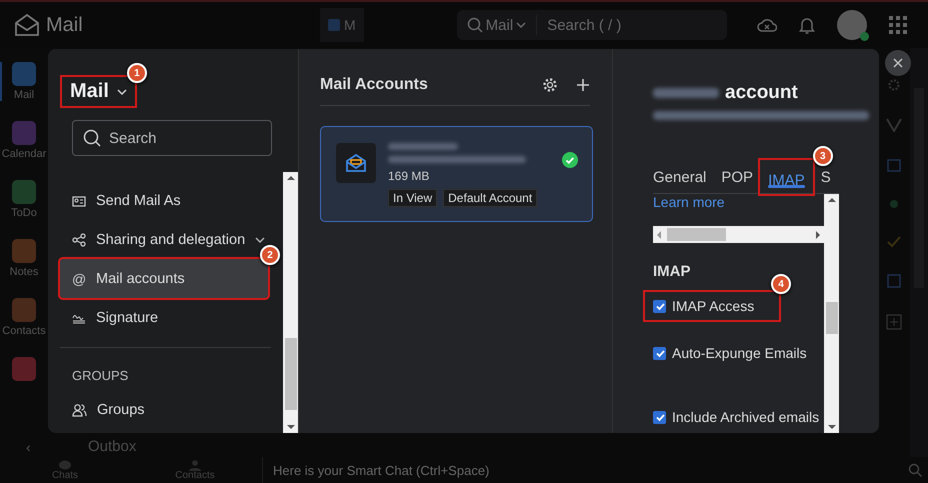  What do you see at coordinates (490, 198) in the screenshot?
I see `account-tag: Default Account` at bounding box center [490, 198].